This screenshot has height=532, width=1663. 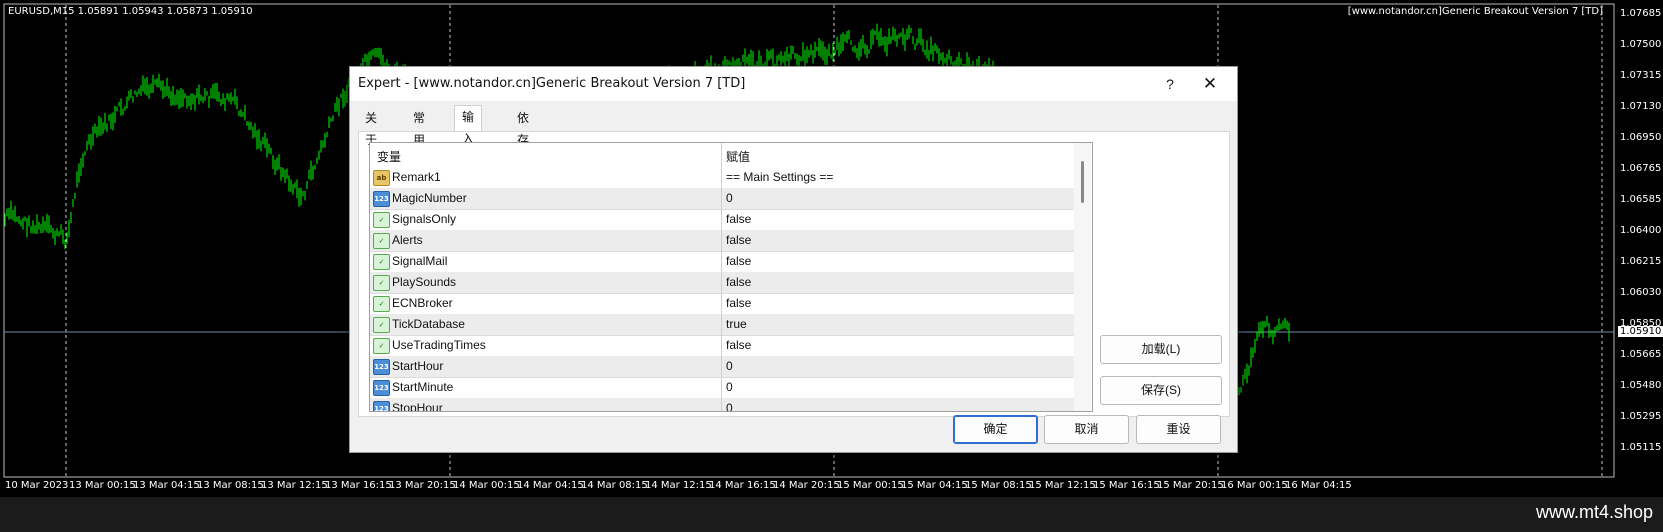 What do you see at coordinates (870, 485) in the screenshot?
I see `time-tick-label: 15 Mar 00:15` at bounding box center [870, 485].